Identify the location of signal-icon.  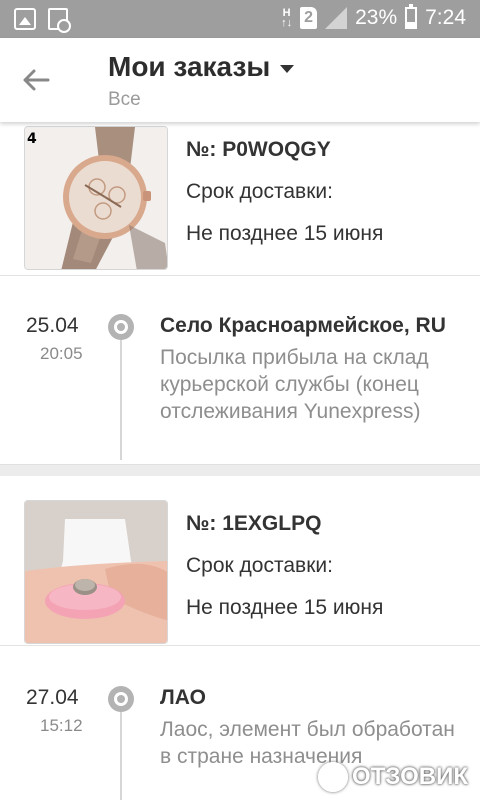
(336, 18).